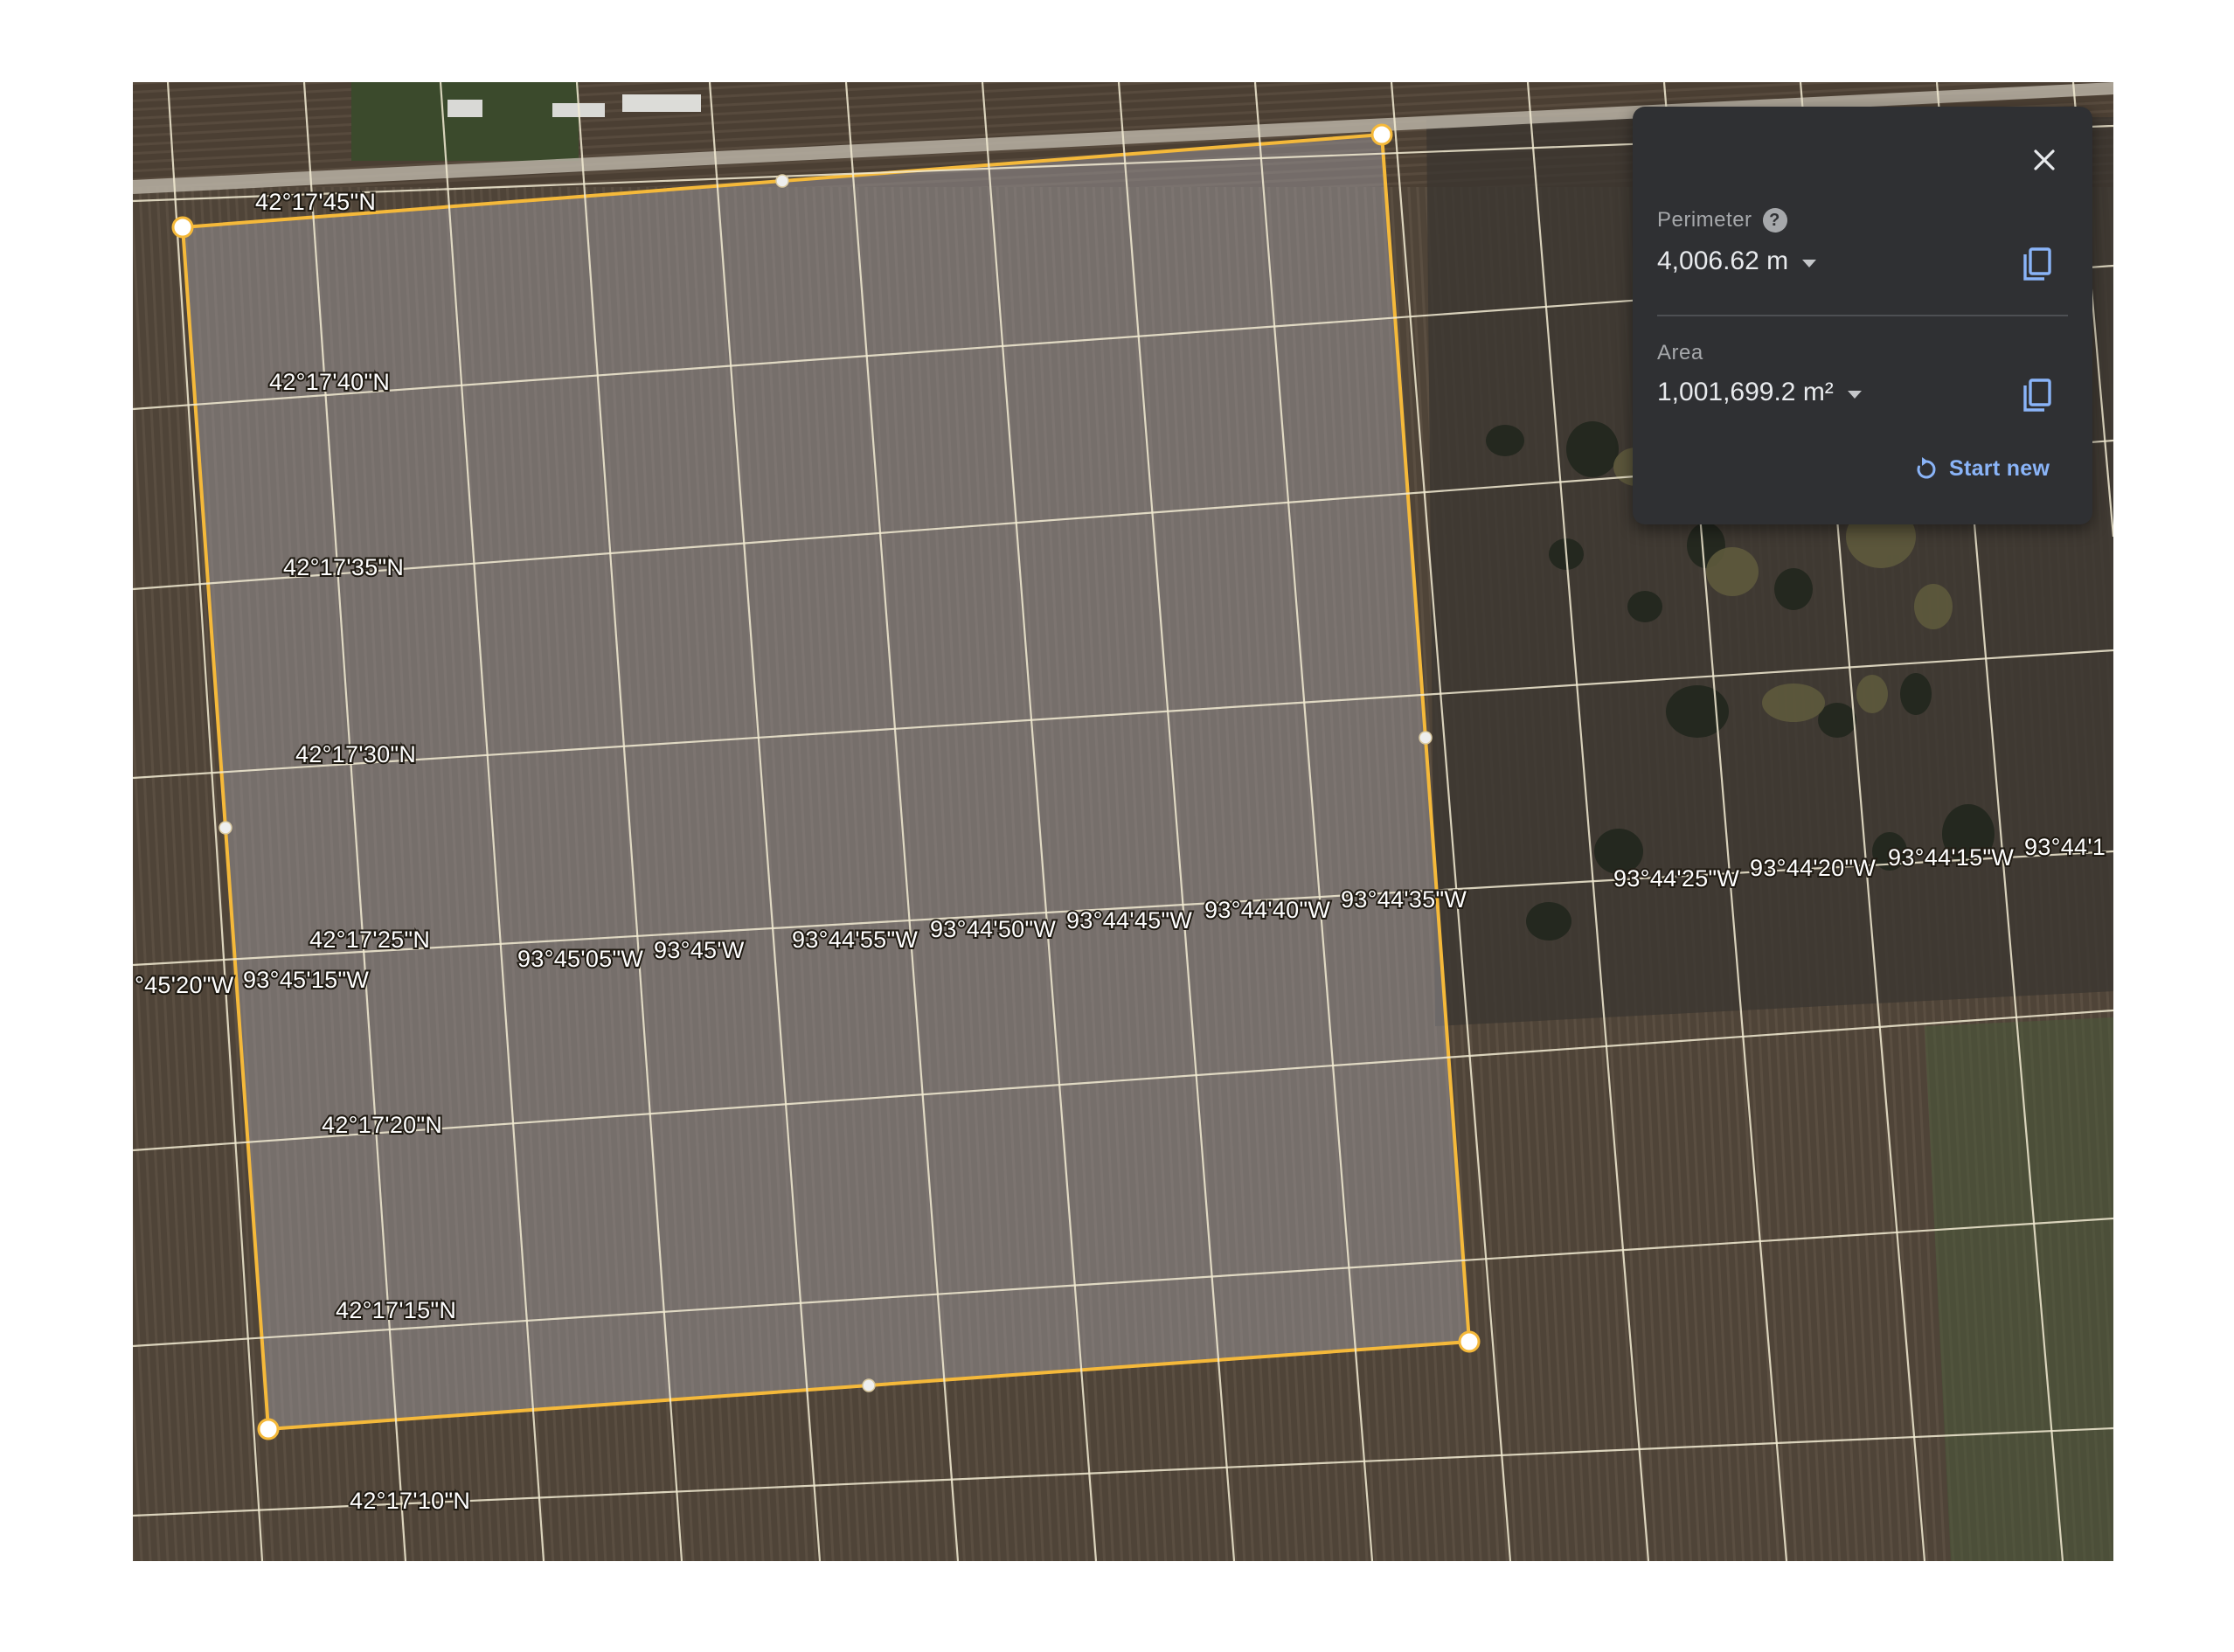 This screenshot has width=2234, height=1652. I want to click on lat-label: 42°17'45"N, so click(315, 202).